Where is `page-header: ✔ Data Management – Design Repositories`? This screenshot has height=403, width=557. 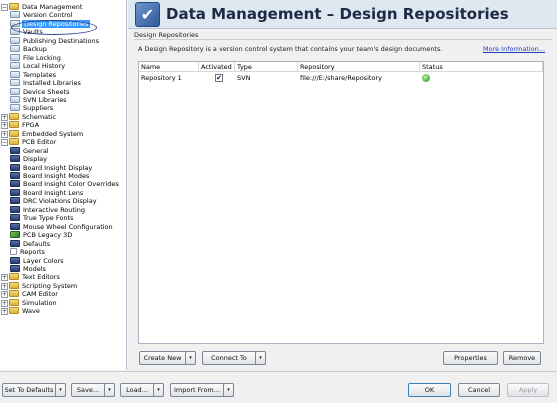
page-header: ✔ Data Management – Design Repositories is located at coordinates (342, 14).